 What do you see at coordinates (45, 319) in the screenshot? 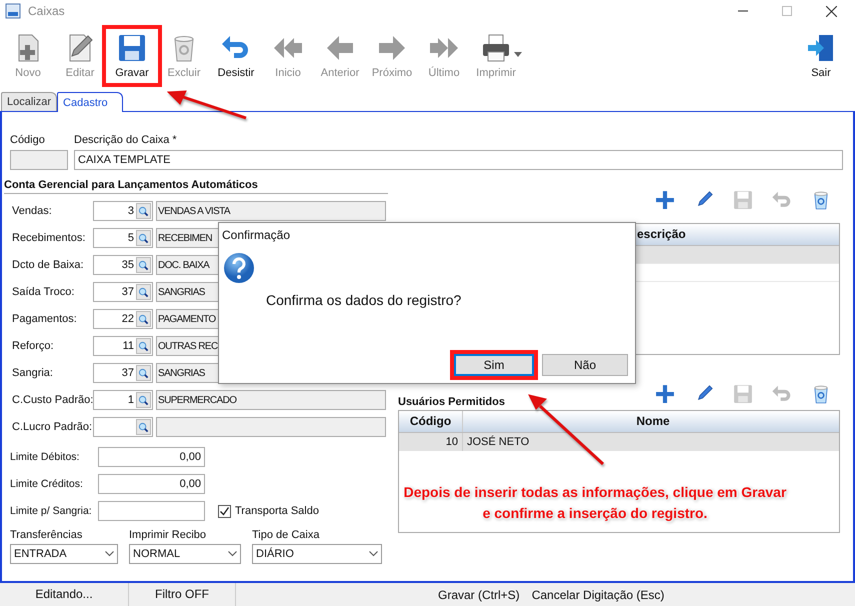
I see `field-label: Pagamentos:` at bounding box center [45, 319].